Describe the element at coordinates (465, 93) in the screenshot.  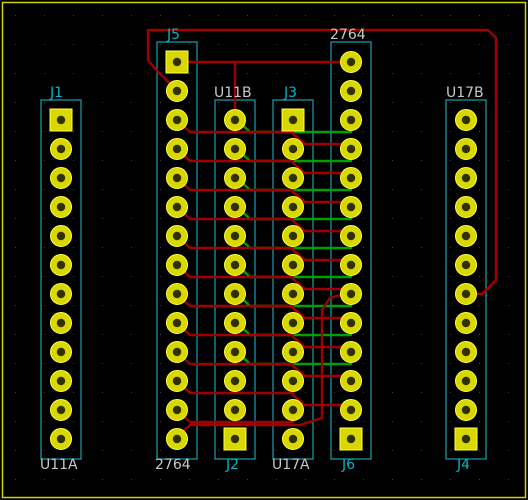
I see `footprint-j4-value: U17B` at that location.